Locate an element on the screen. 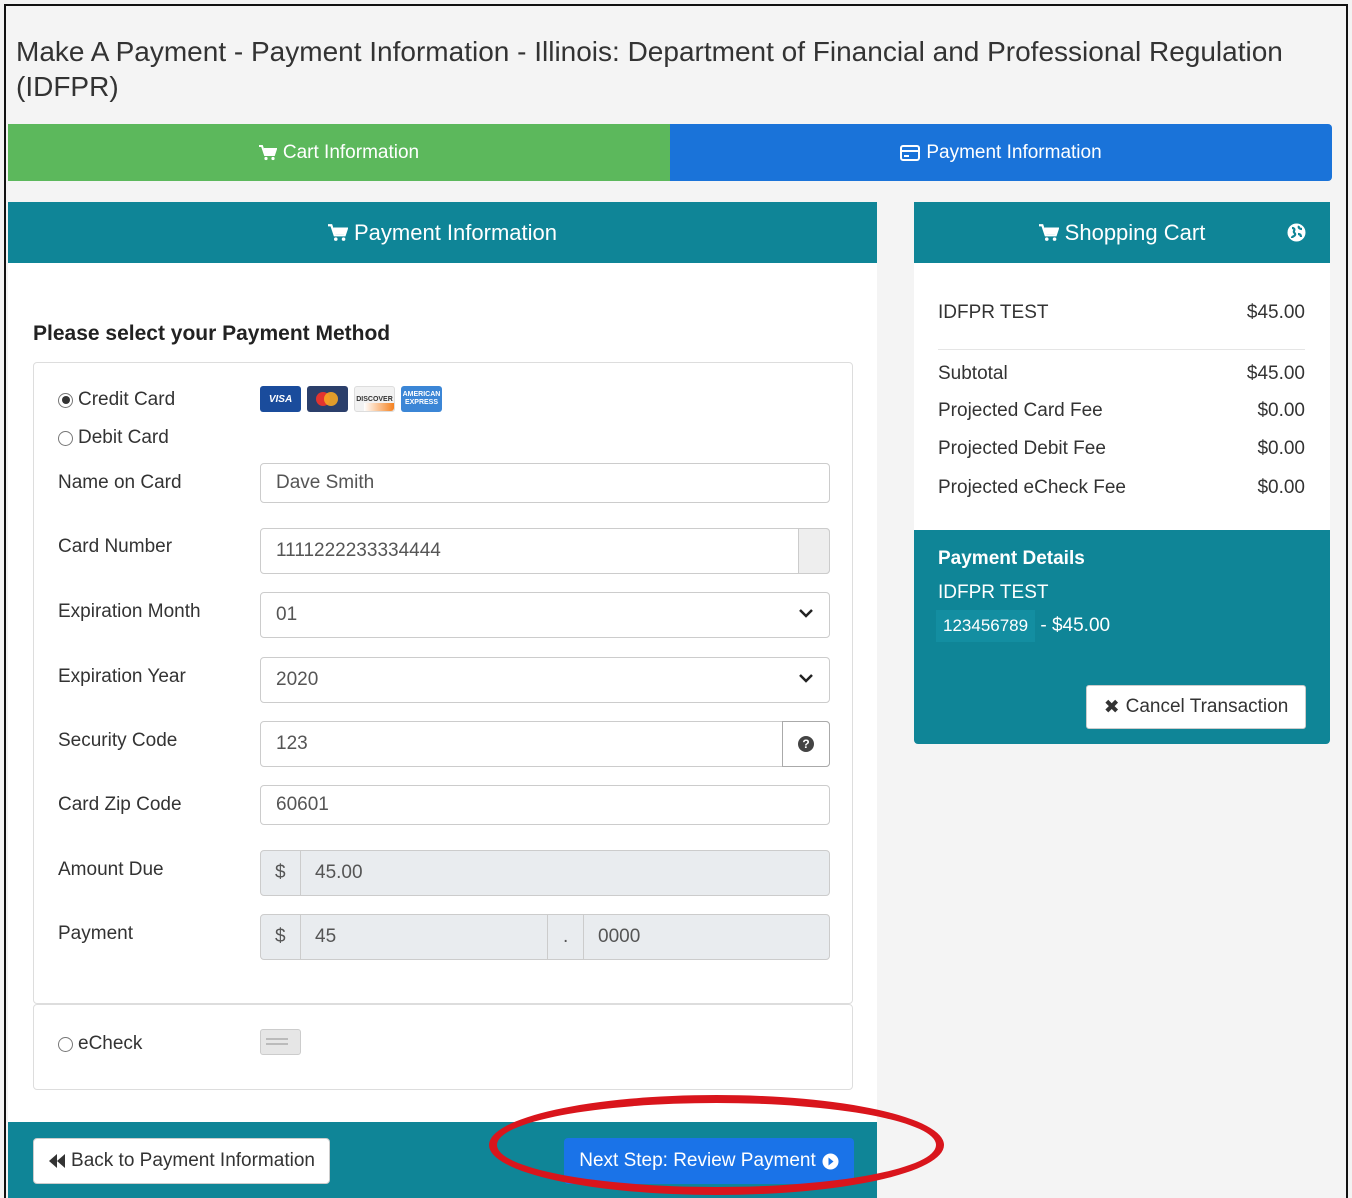  name-on-card-label: Name on Card is located at coordinates (120, 482).